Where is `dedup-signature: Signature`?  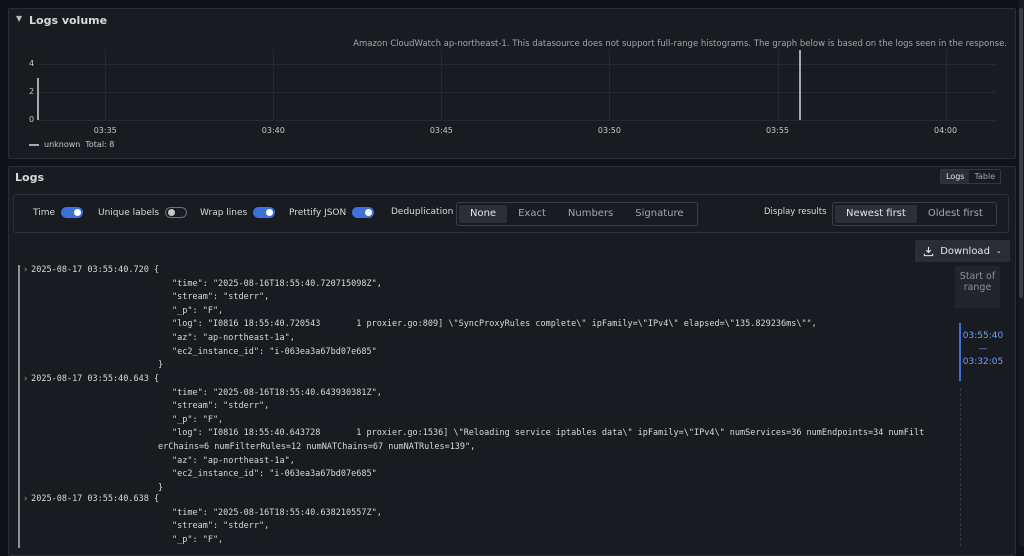 dedup-signature: Signature is located at coordinates (659, 214).